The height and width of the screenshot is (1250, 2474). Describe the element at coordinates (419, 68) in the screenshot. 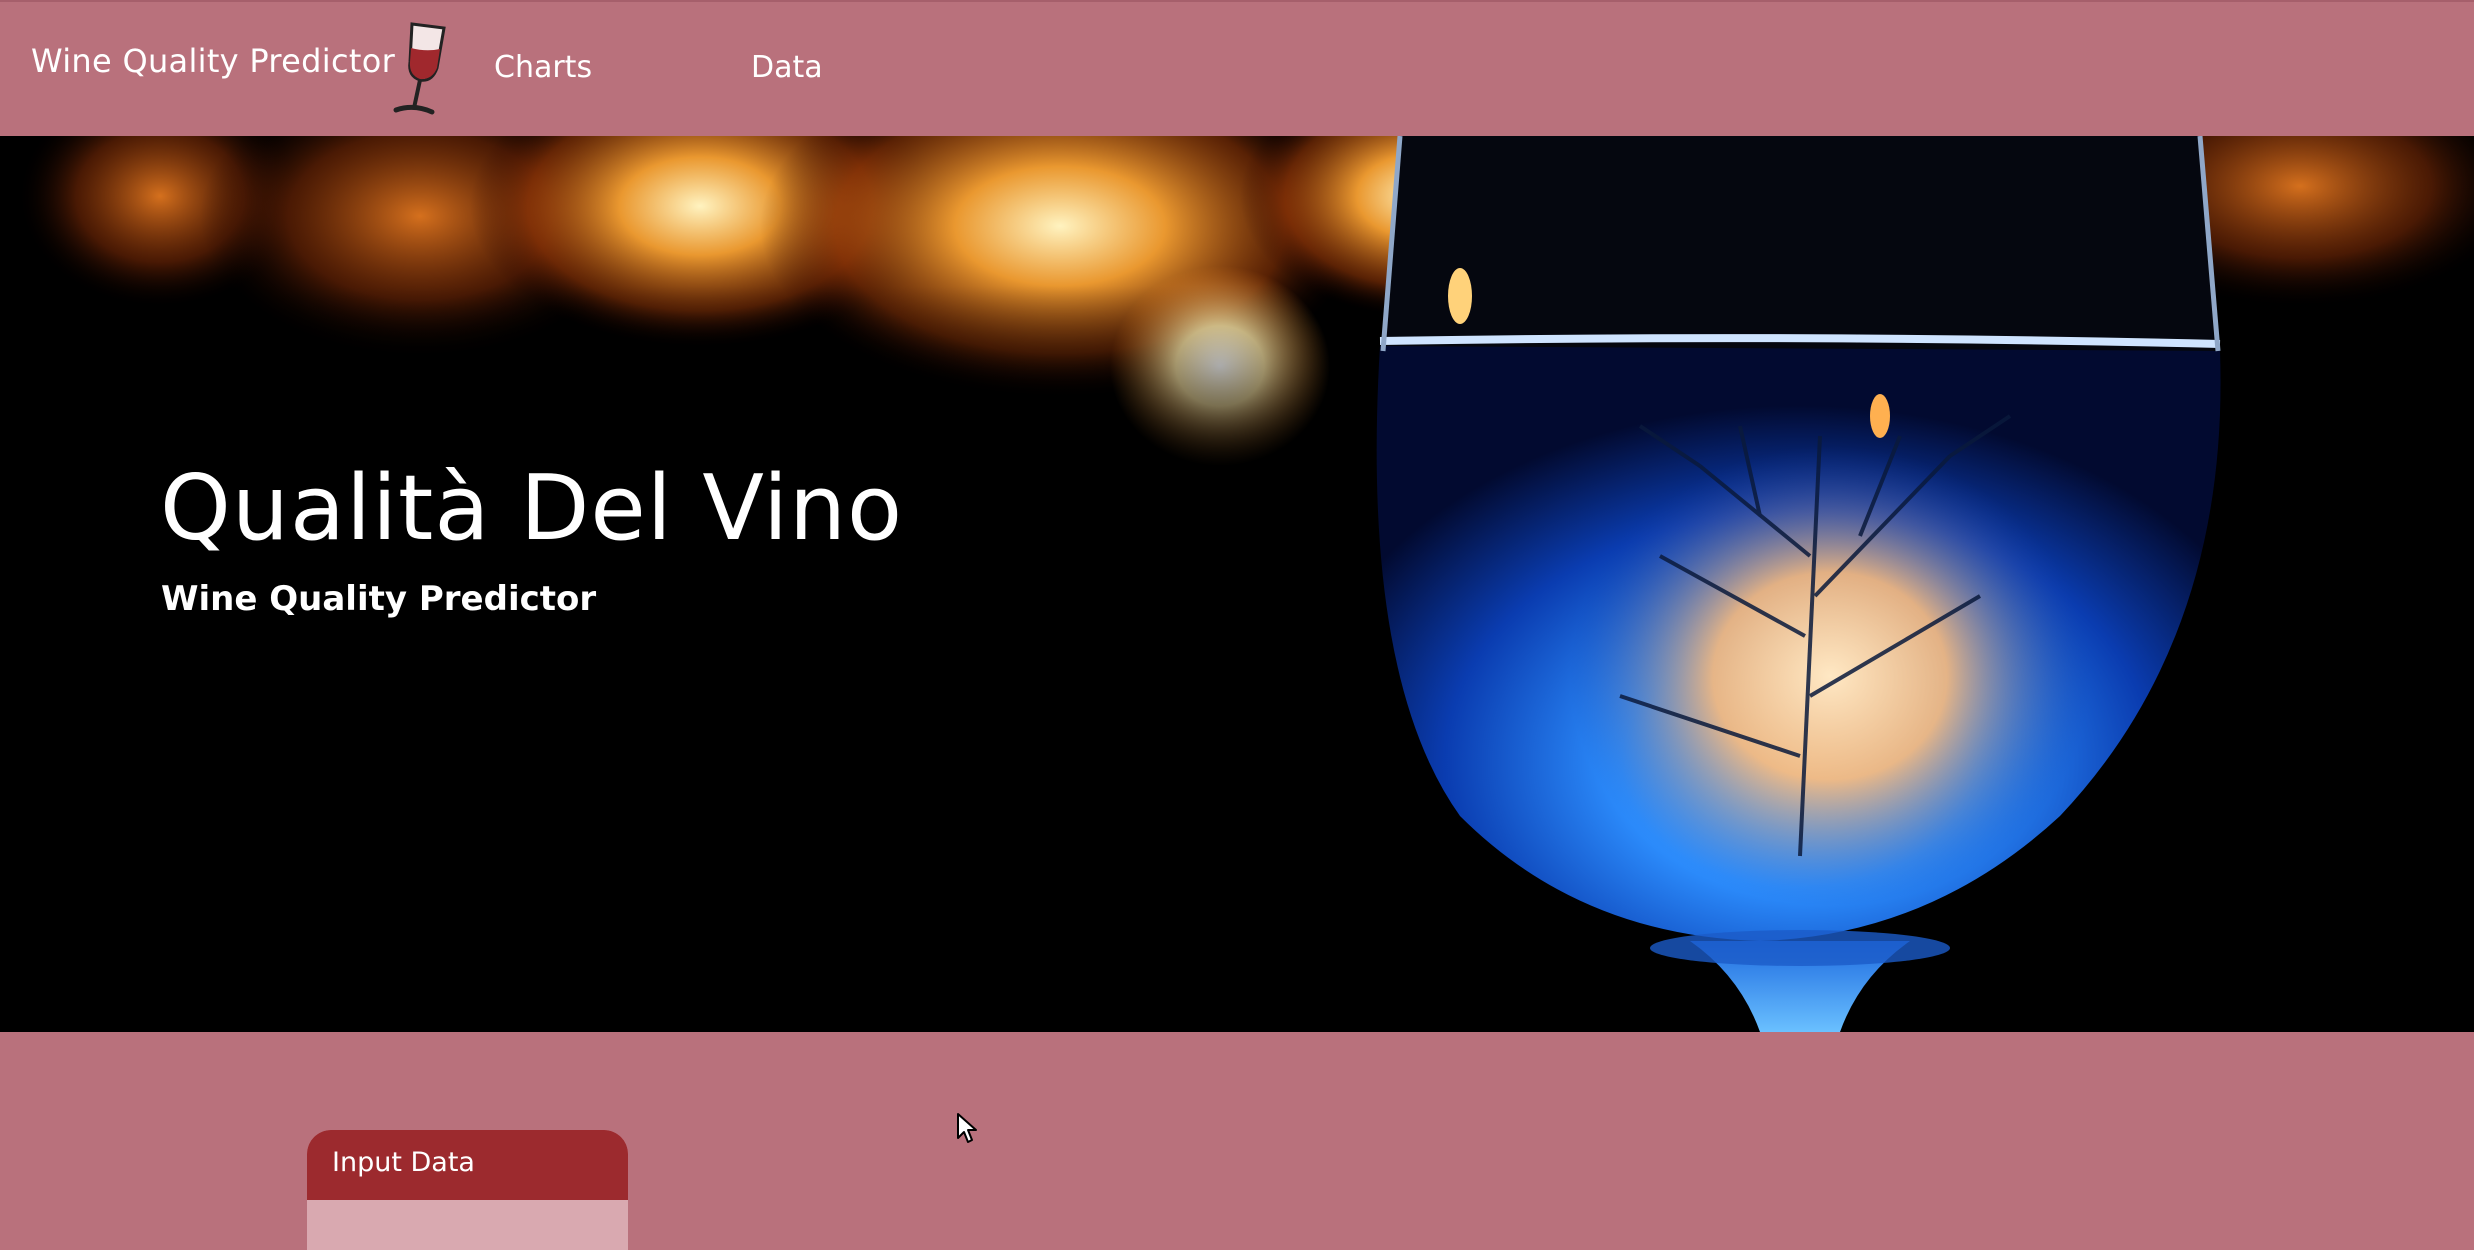

I see `wine-glass-icon` at that location.